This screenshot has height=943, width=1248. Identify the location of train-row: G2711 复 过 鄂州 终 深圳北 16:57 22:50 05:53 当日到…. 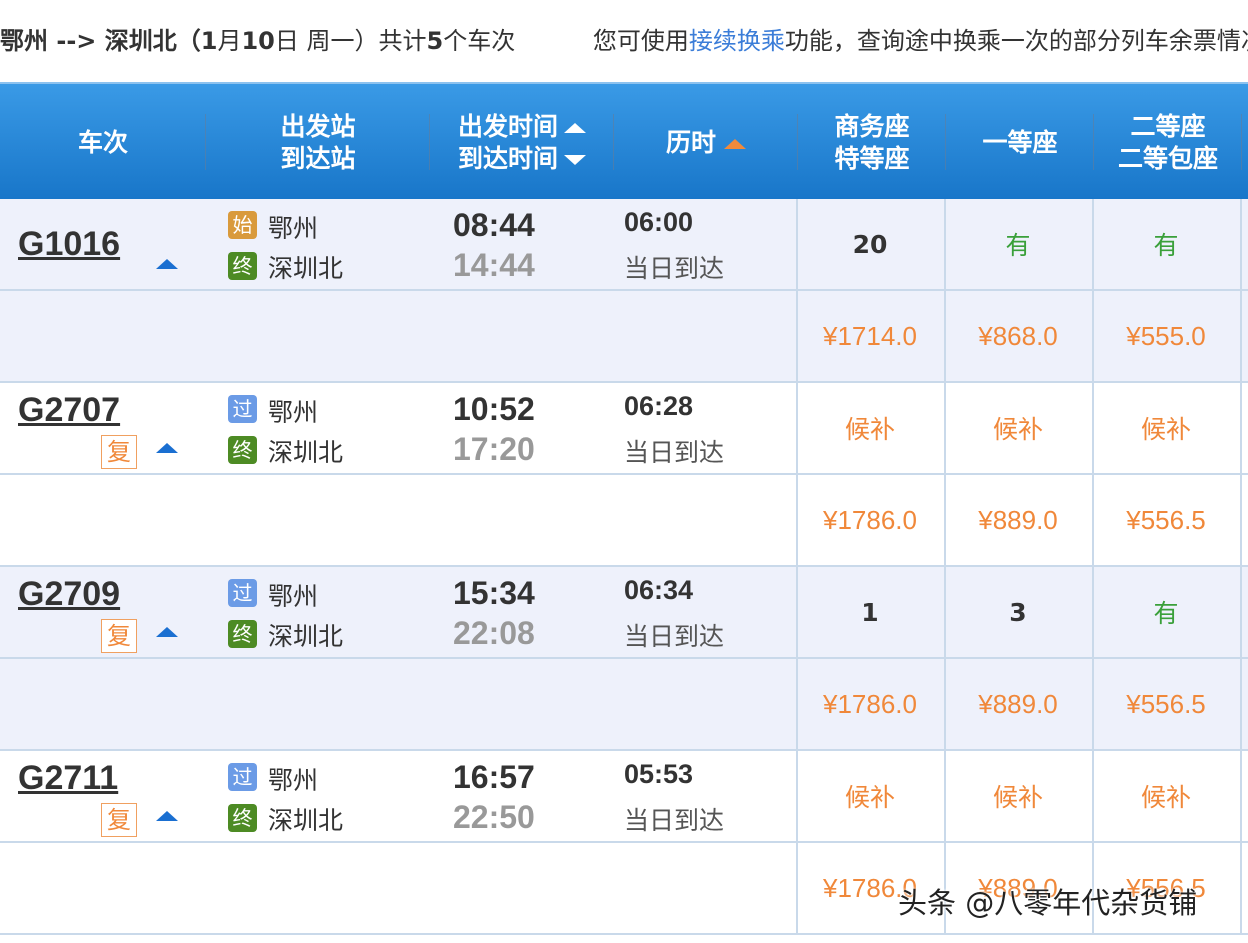
(624, 797).